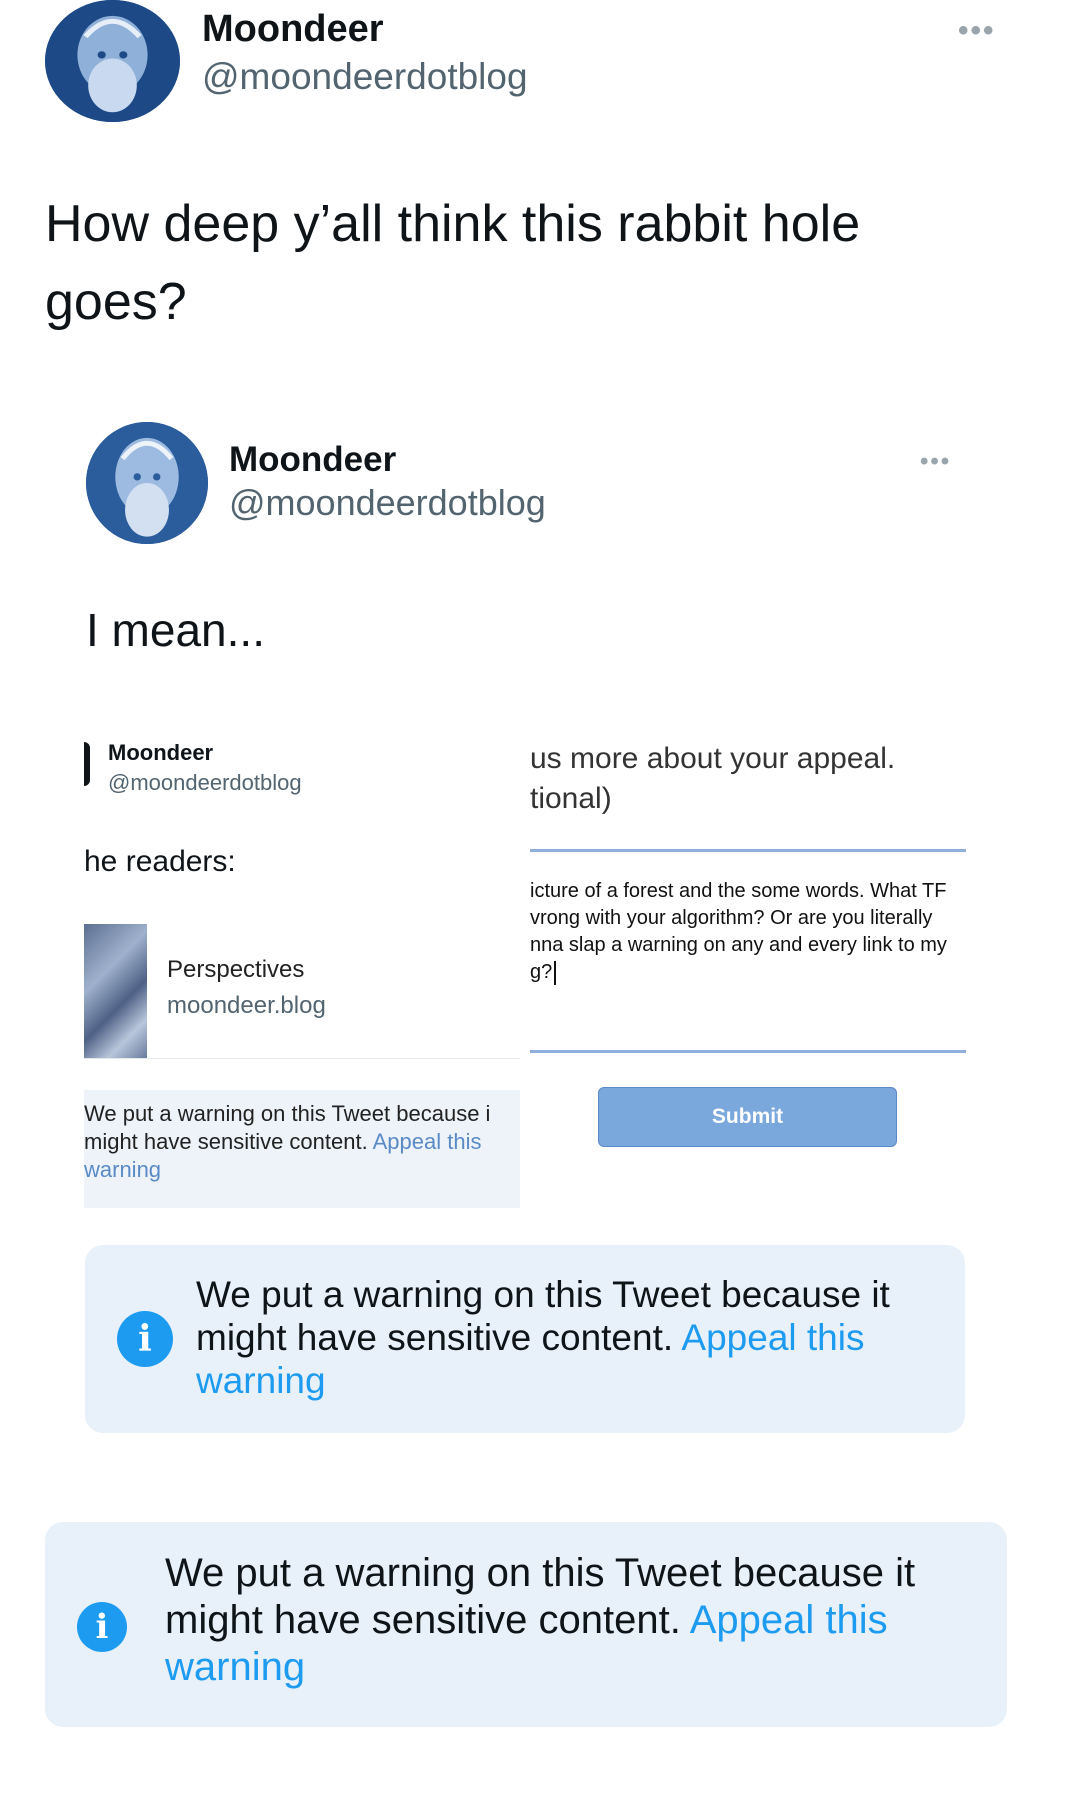  I want to click on card-image, so click(115, 991).